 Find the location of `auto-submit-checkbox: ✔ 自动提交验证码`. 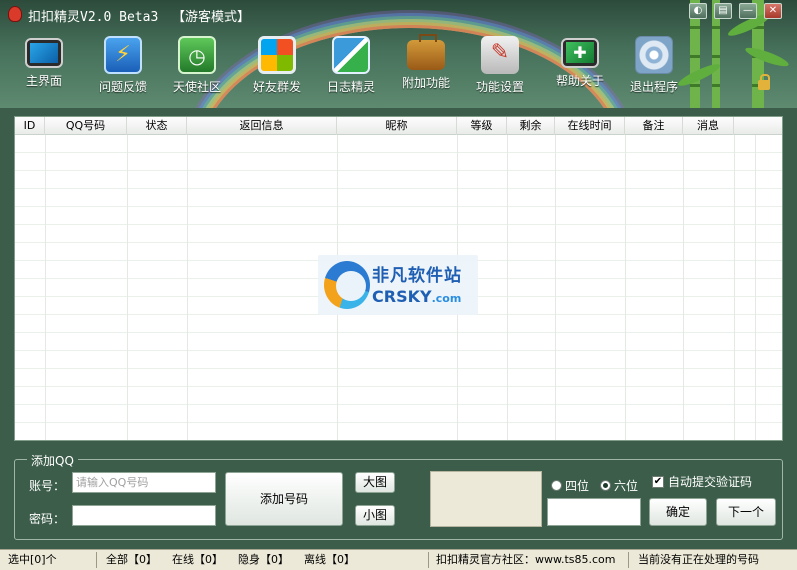

auto-submit-checkbox: ✔ 自动提交验证码 is located at coordinates (702, 481).